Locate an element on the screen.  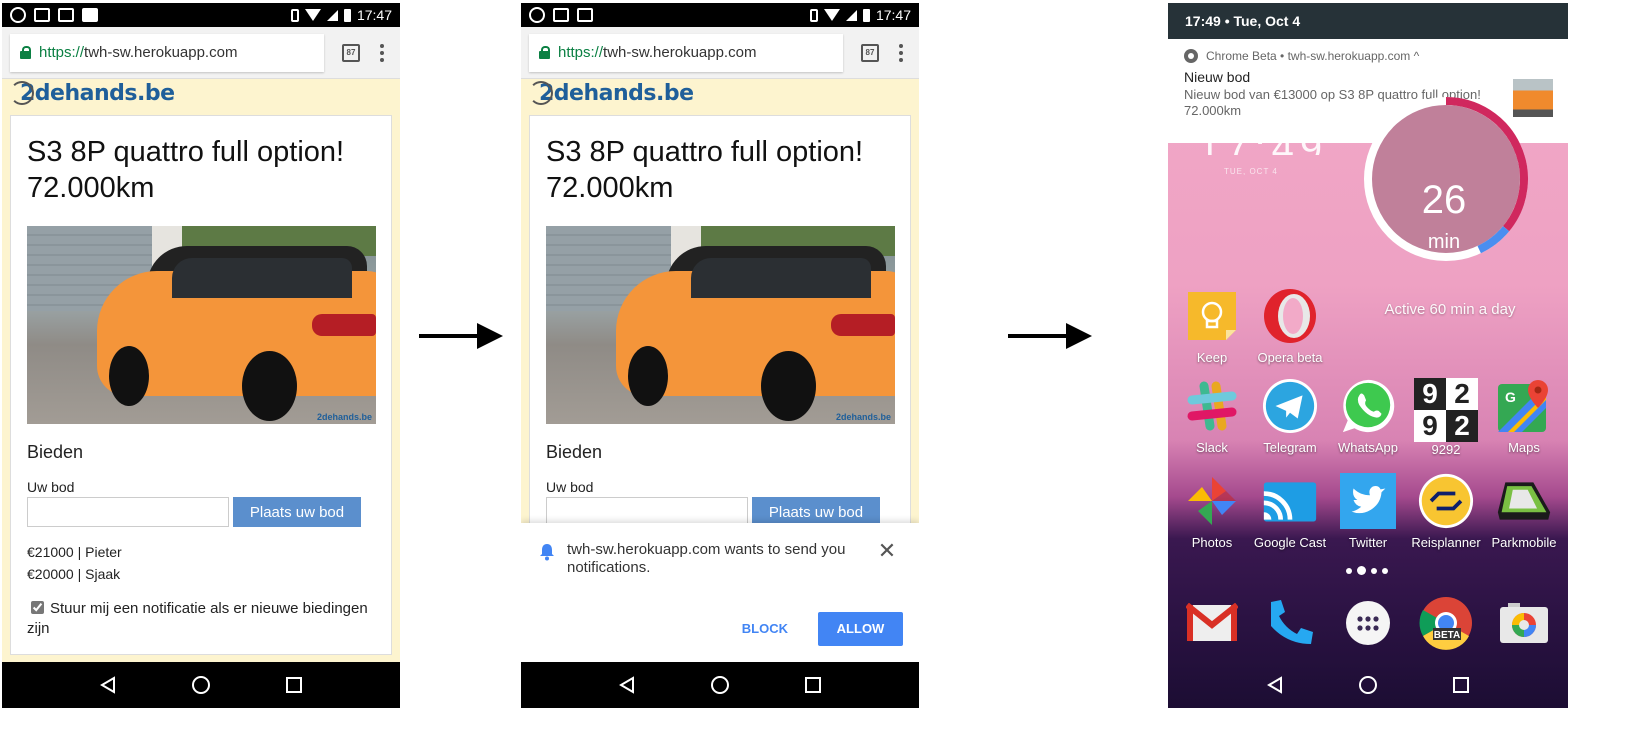
phone-icon is located at coordinates (1290, 623).